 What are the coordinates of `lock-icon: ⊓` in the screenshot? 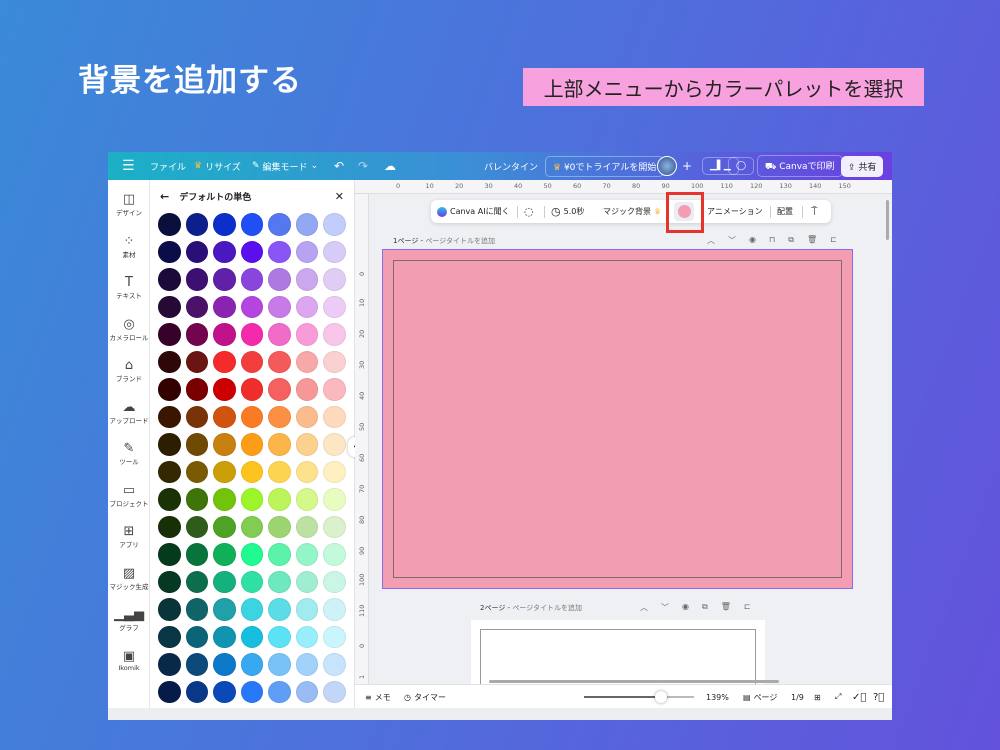 It's located at (772, 240).